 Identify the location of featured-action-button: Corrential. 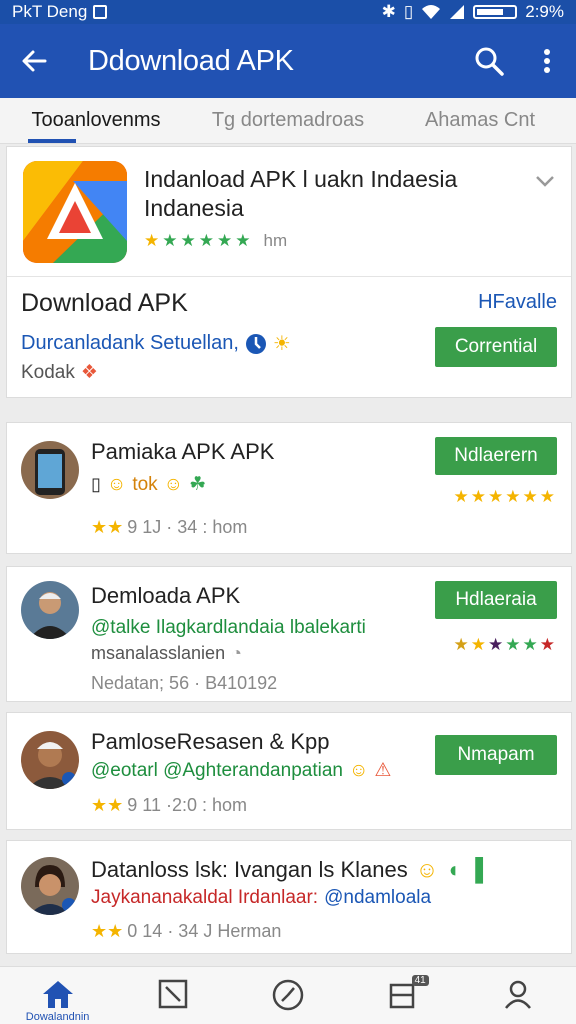
(496, 347).